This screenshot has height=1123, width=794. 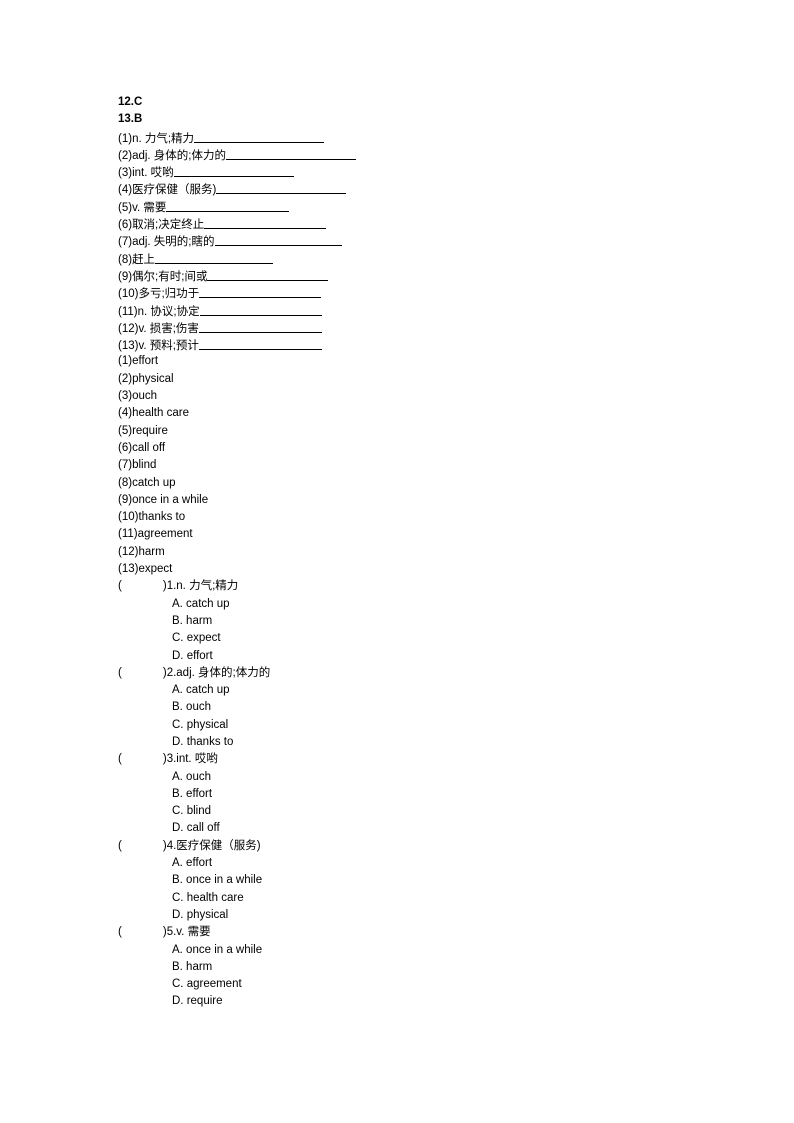 What do you see at coordinates (171, 932) in the screenshot?
I see `question-number: 5.` at bounding box center [171, 932].